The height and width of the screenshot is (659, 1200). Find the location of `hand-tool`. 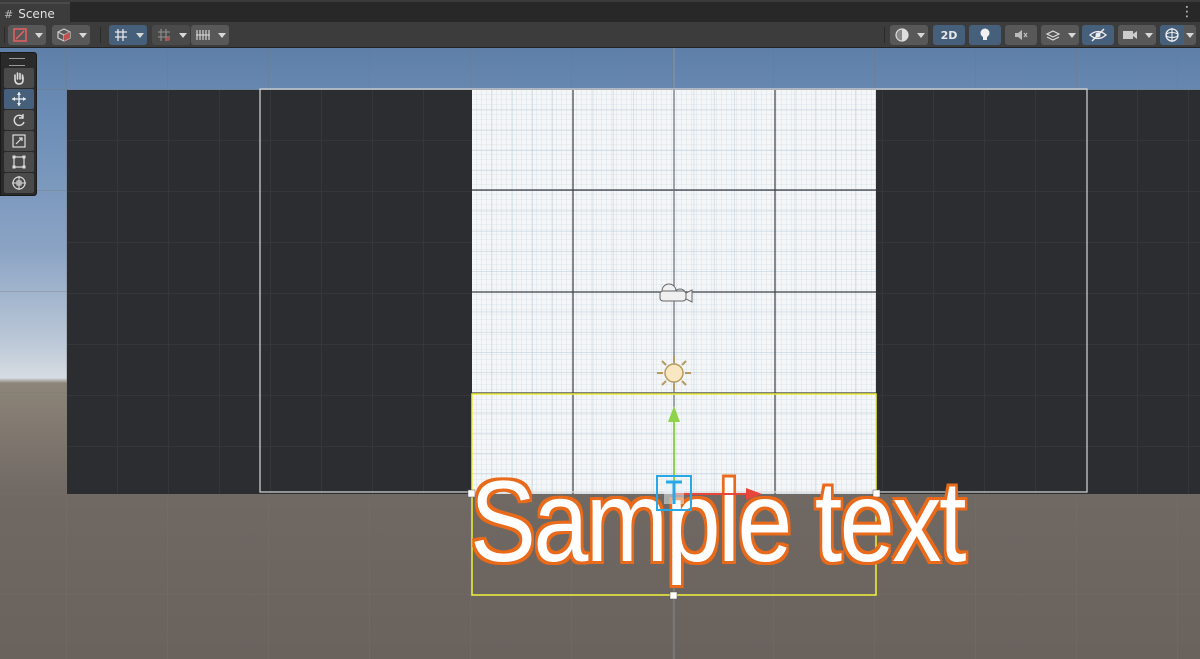

hand-tool is located at coordinates (19, 78).